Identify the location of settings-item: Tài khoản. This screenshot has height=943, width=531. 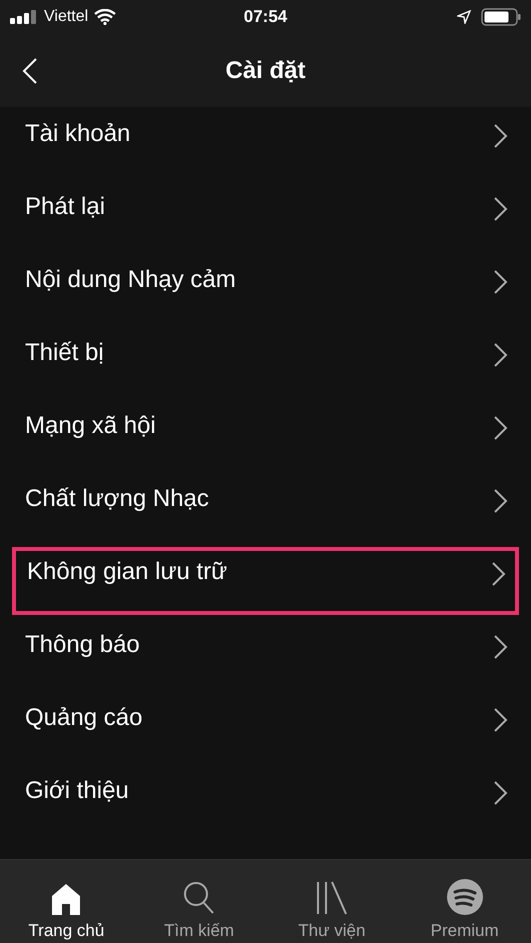
(259, 134).